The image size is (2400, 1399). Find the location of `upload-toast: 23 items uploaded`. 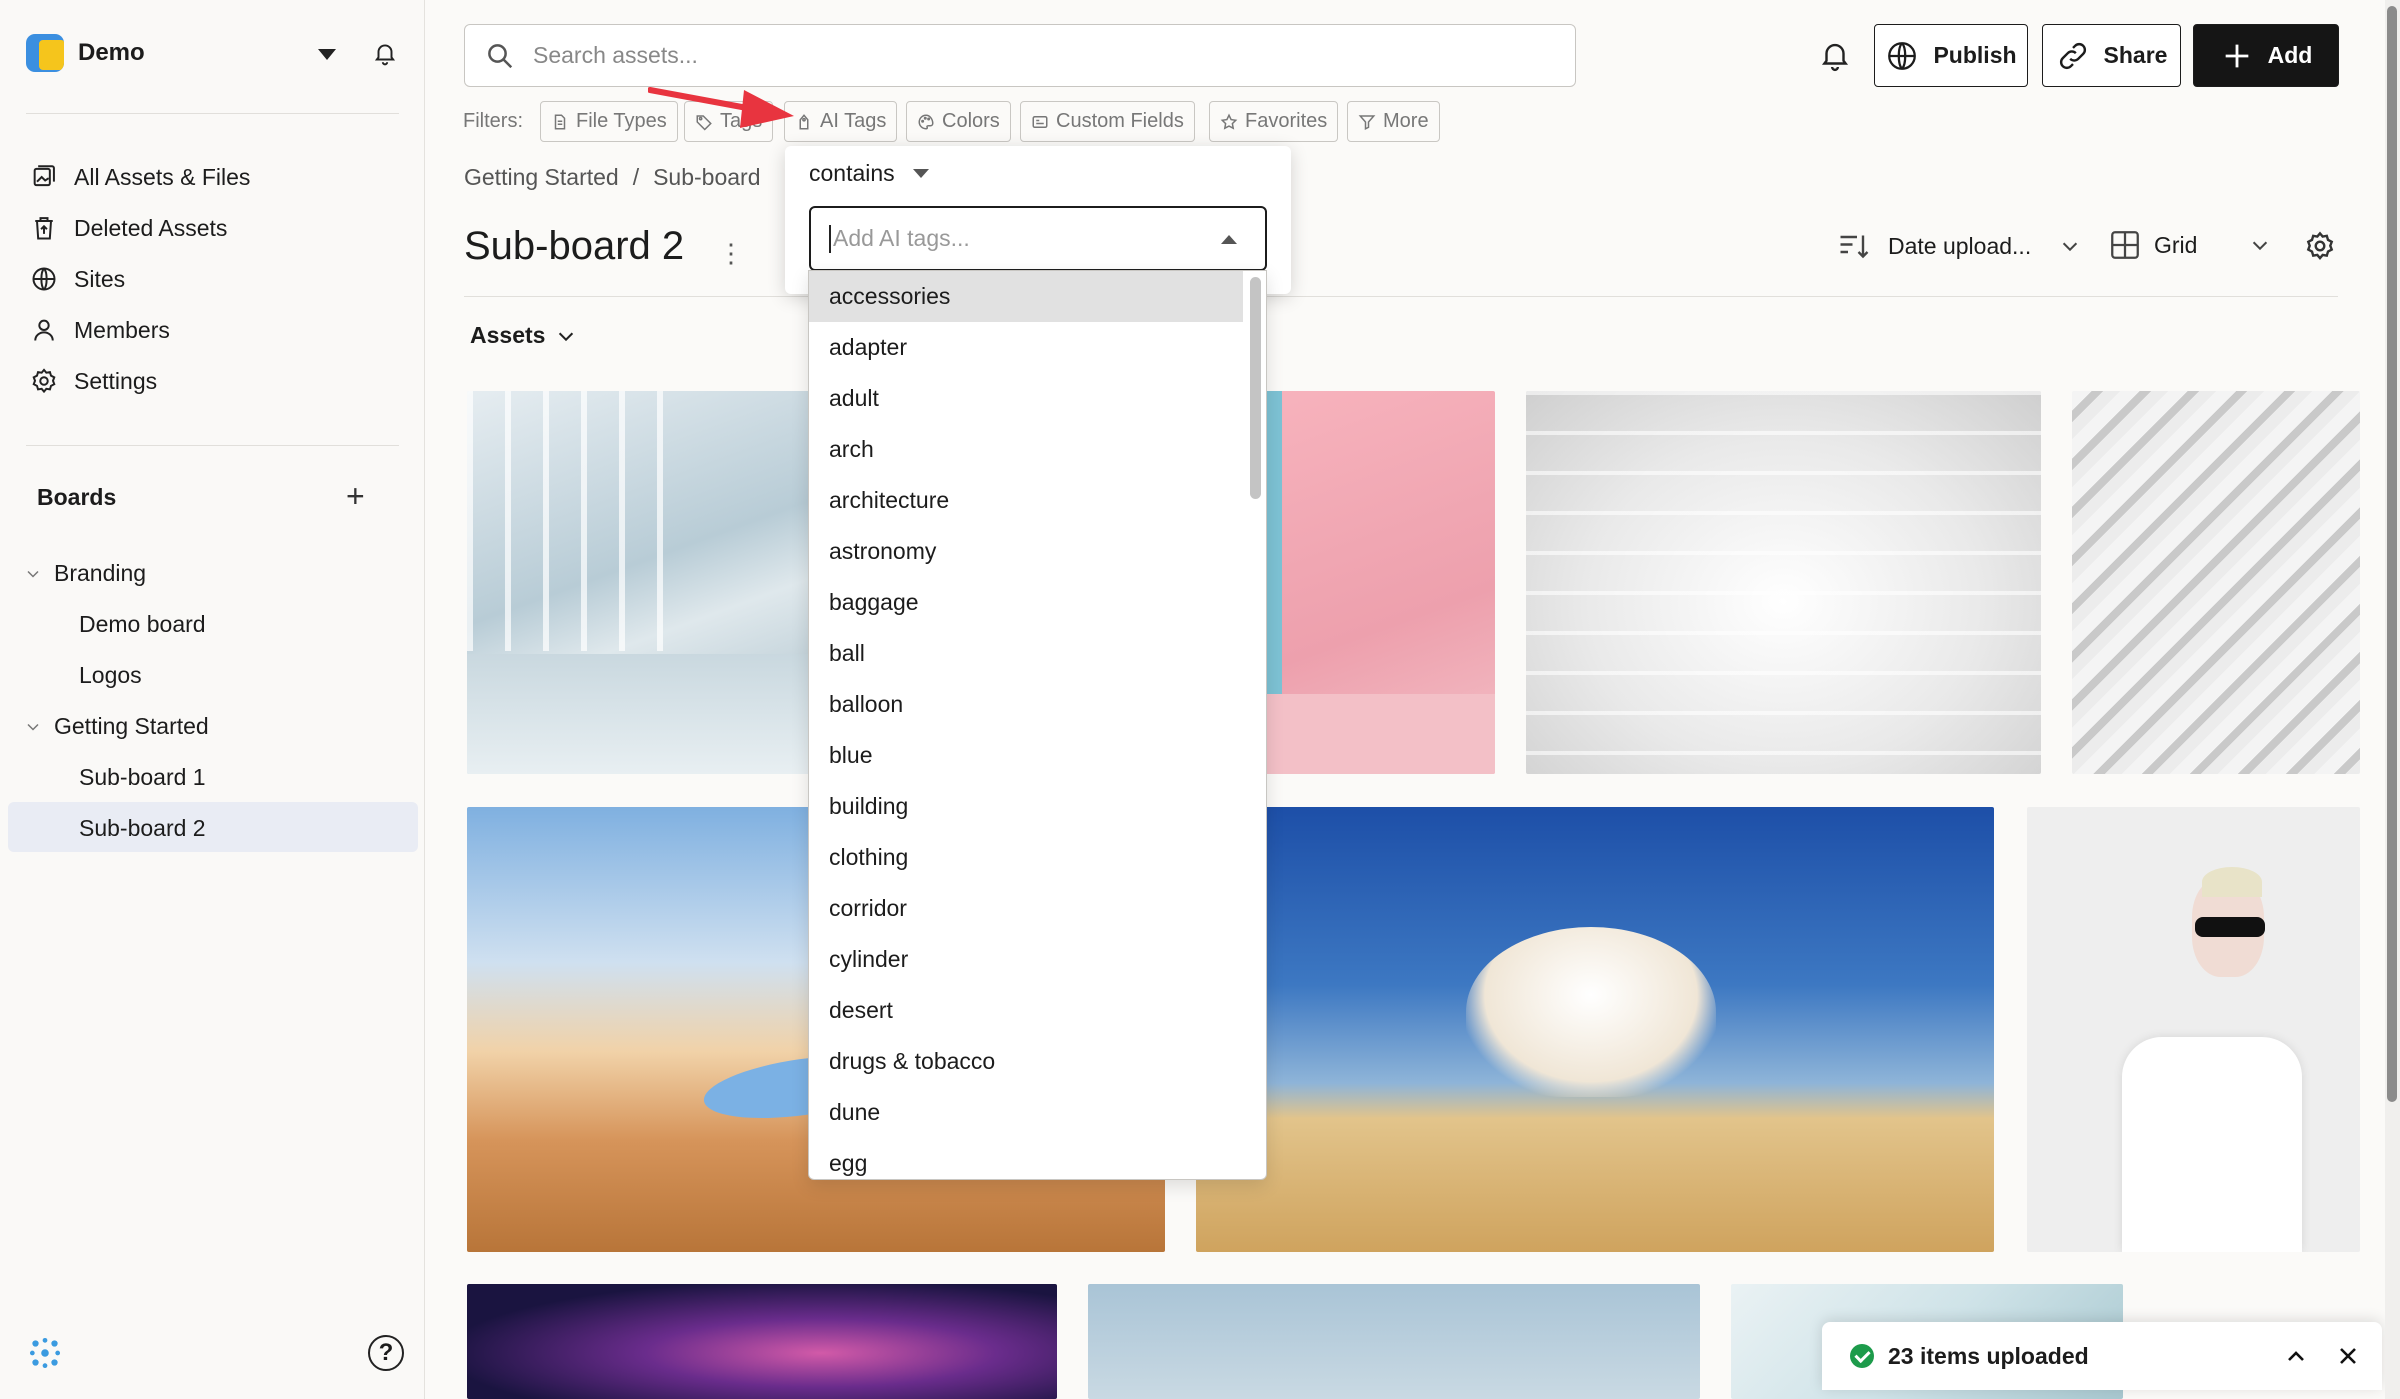

upload-toast: 23 items uploaded is located at coordinates (2102, 1356).